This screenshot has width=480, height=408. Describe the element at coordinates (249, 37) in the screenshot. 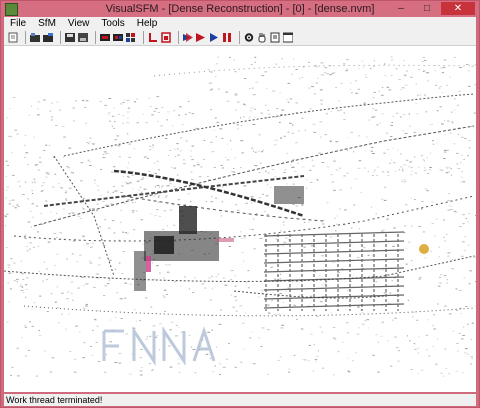

I see `settings-gear-icon` at that location.